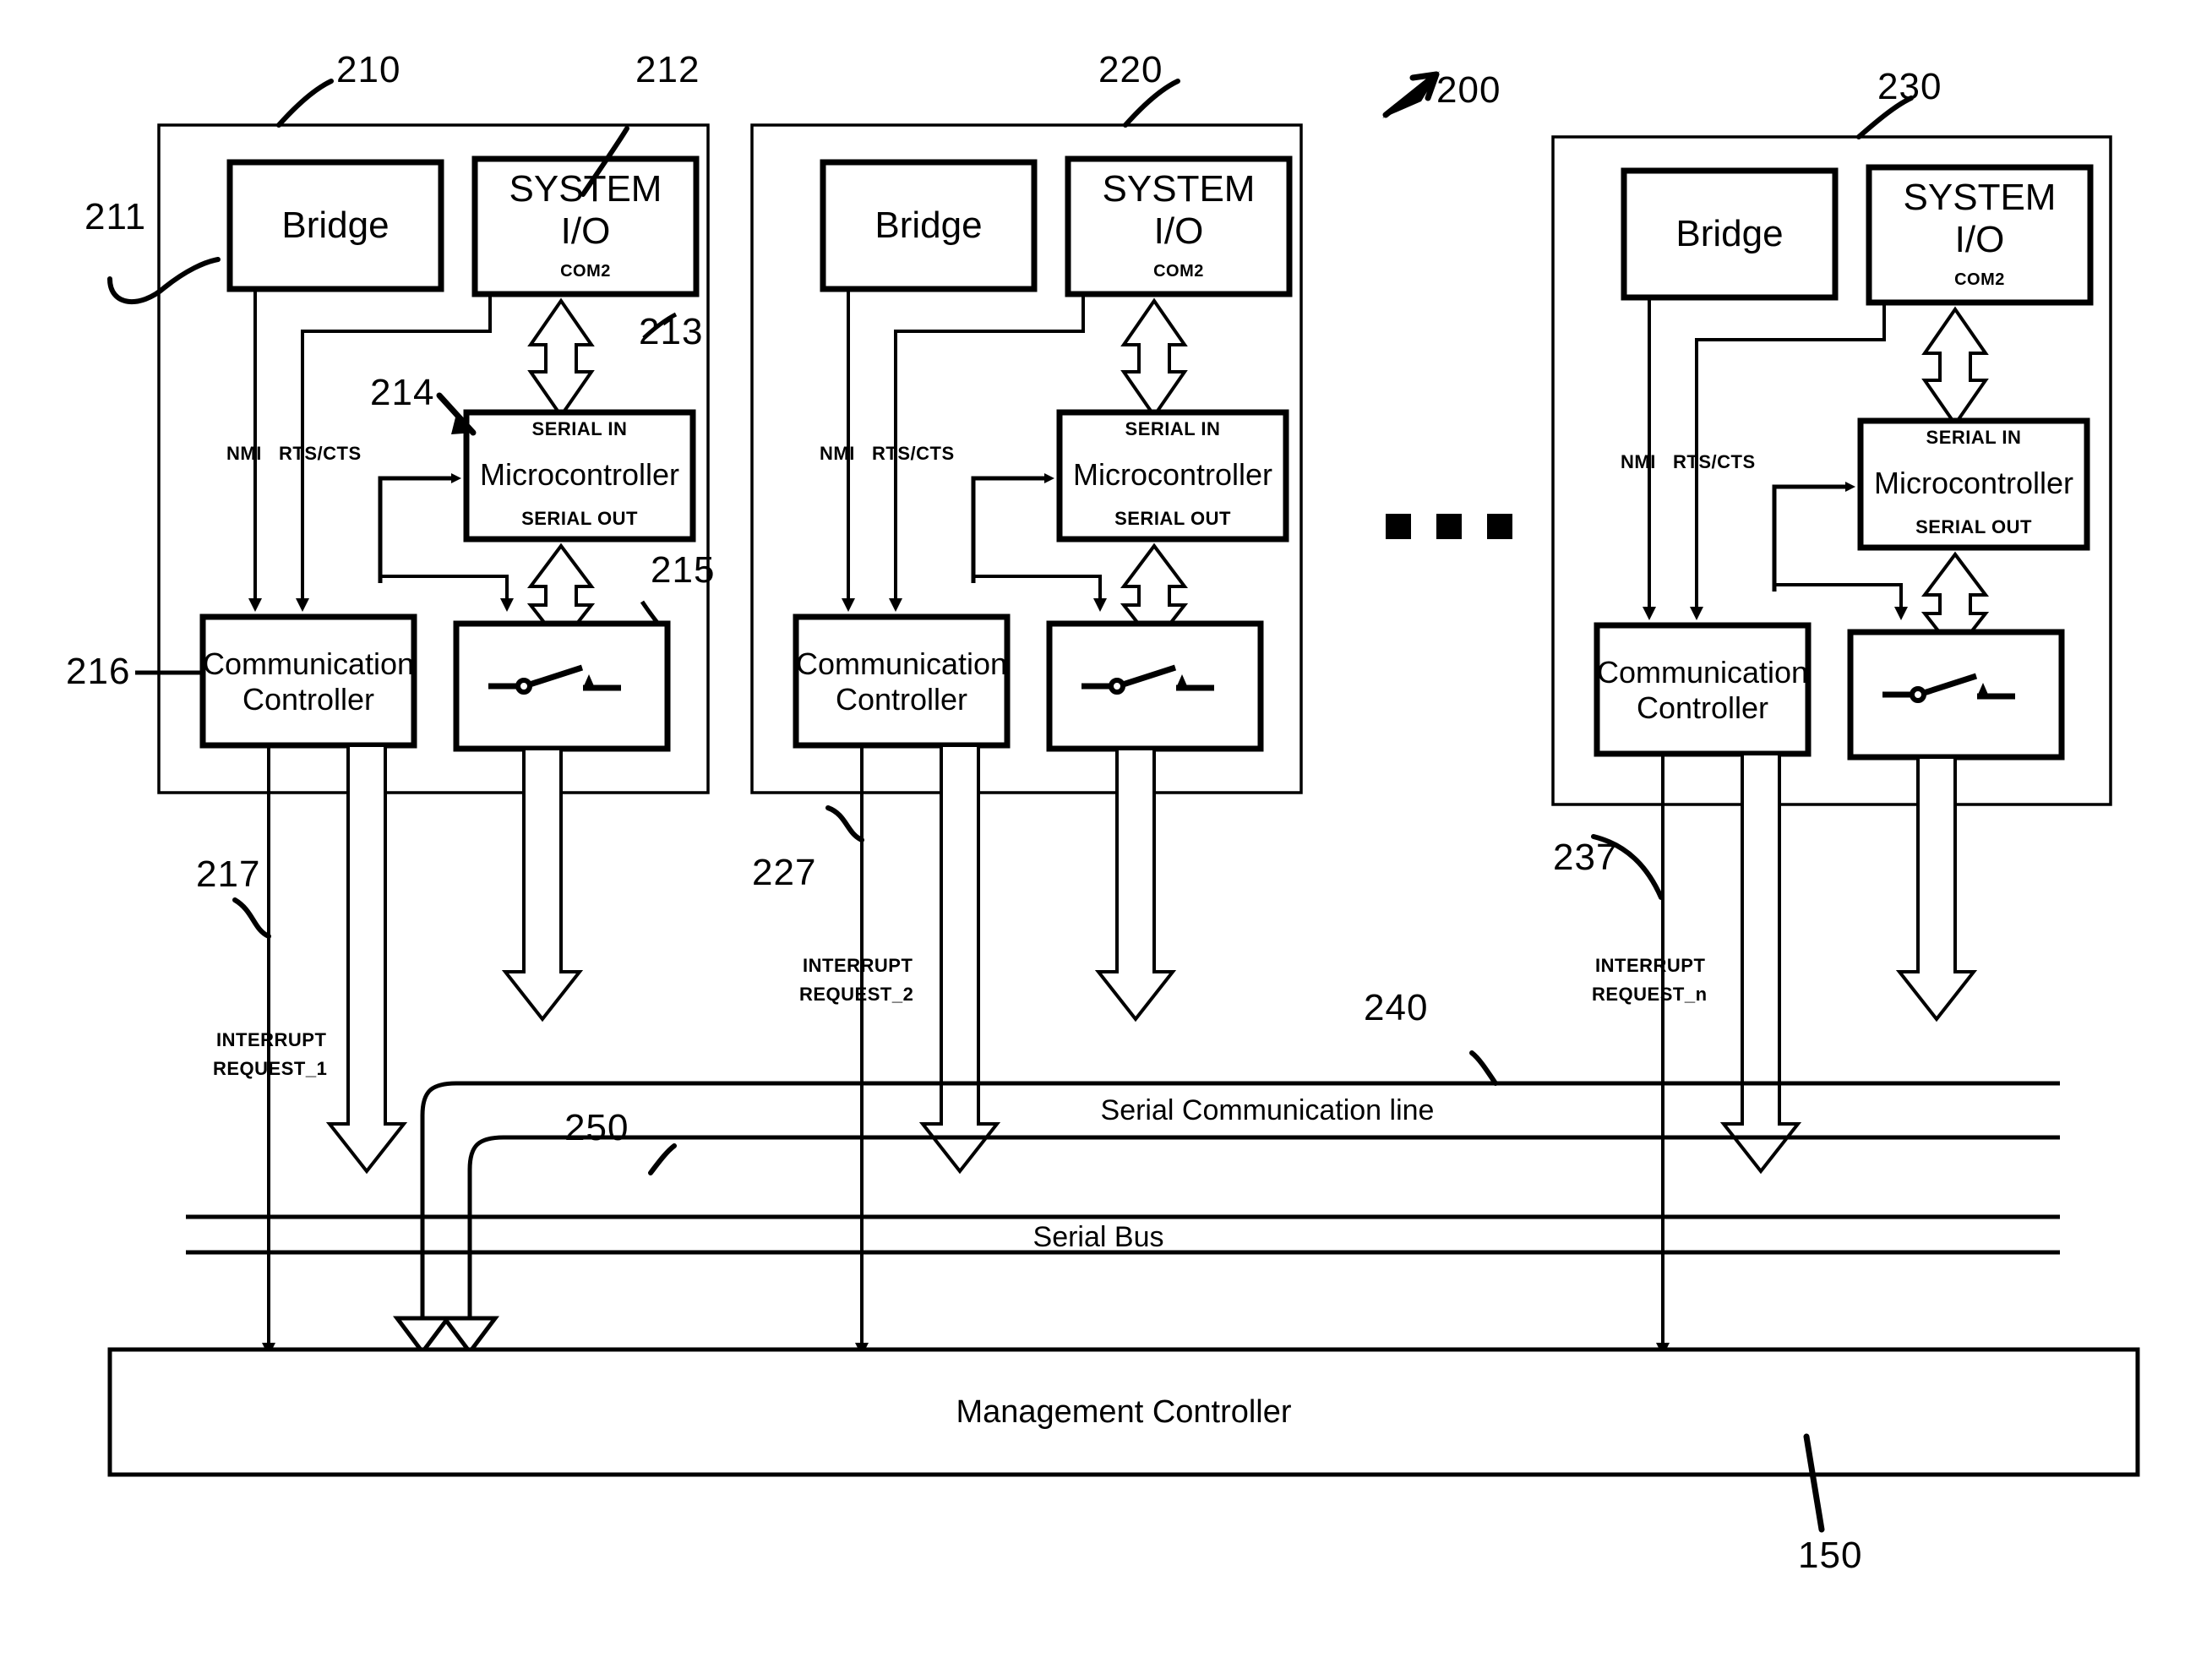 This screenshot has height=1674, width=2212. What do you see at coordinates (1831, 1555) in the screenshot?
I see `ref-150: 150` at bounding box center [1831, 1555].